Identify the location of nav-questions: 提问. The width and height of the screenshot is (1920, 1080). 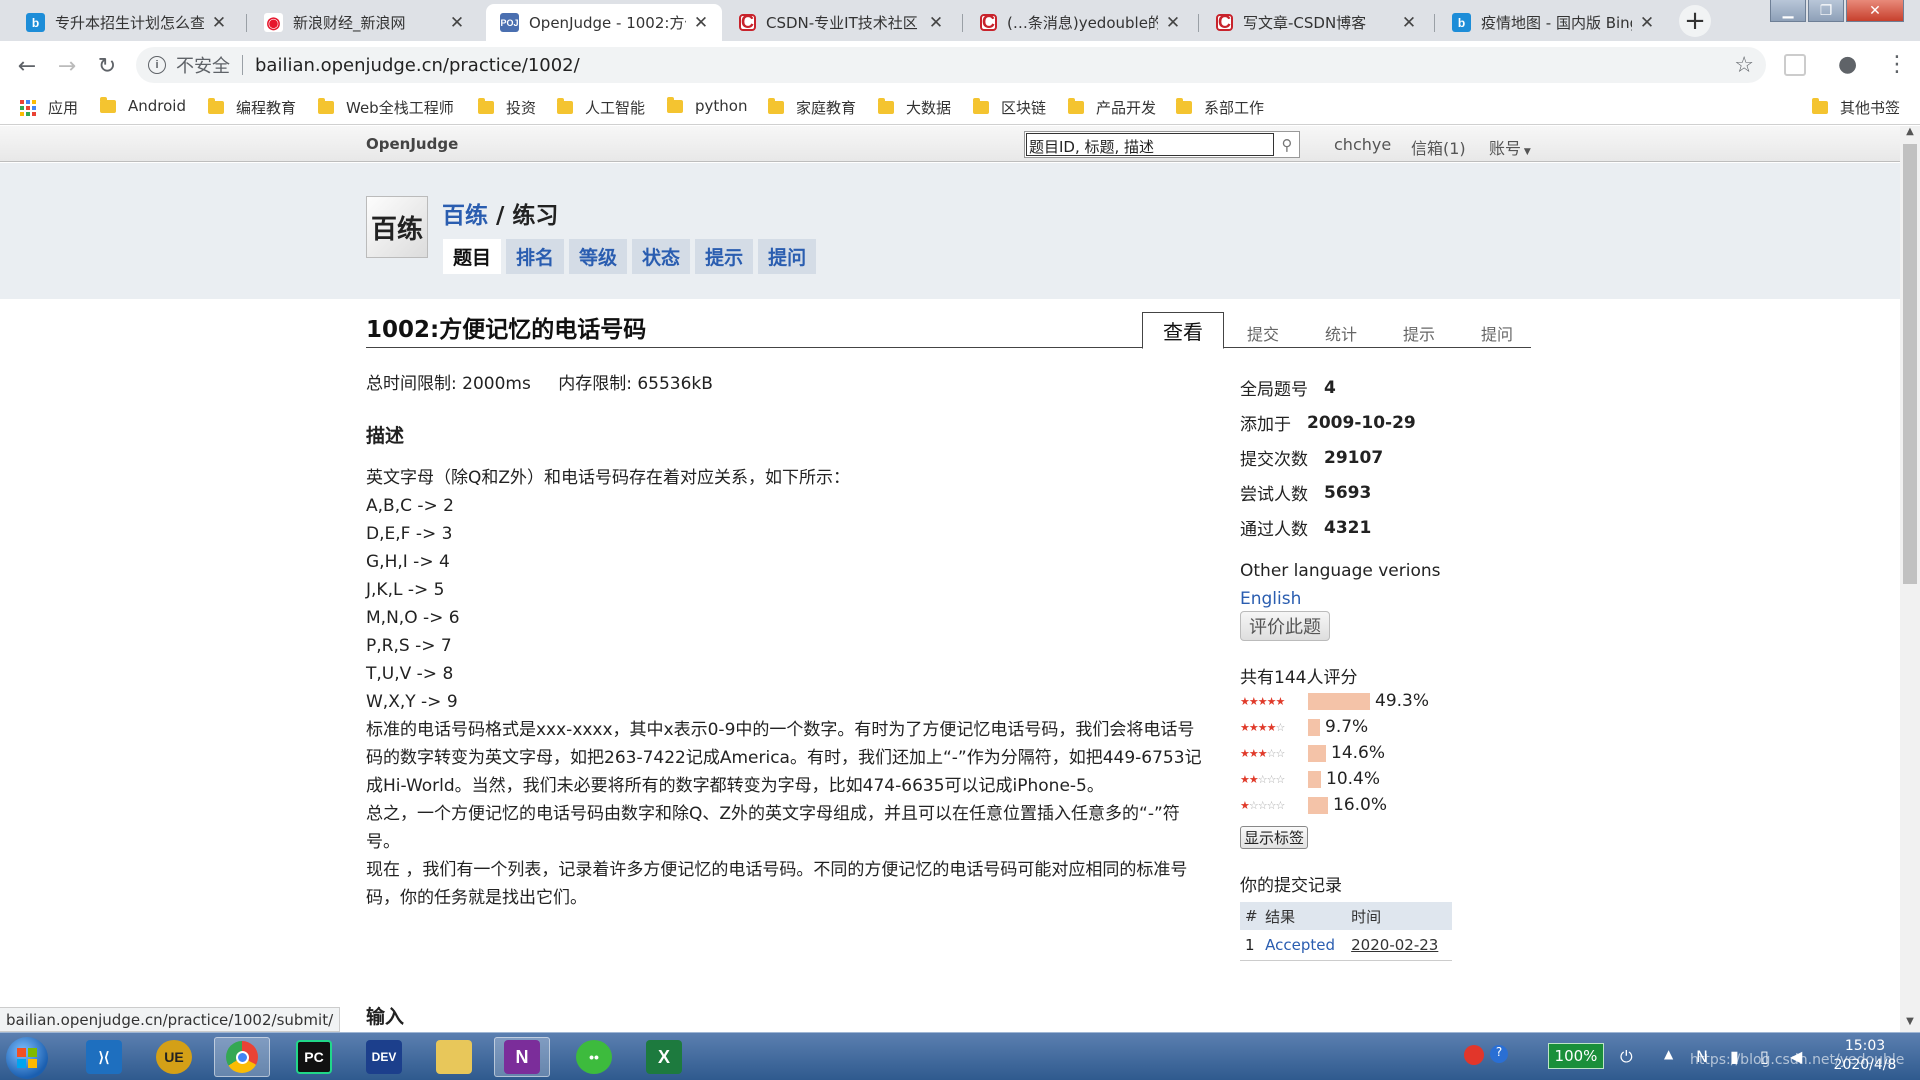
(787, 256).